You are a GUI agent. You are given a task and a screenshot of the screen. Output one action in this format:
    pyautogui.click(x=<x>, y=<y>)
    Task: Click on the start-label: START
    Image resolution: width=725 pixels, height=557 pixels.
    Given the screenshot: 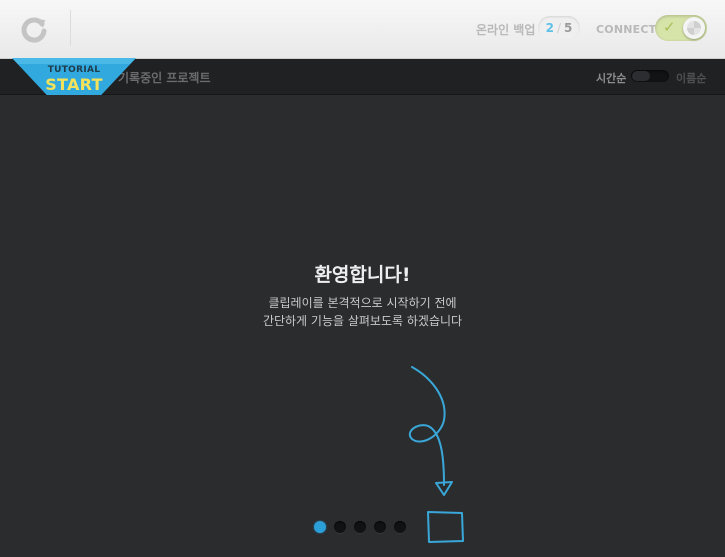 What is the action you would take?
    pyautogui.click(x=74, y=84)
    